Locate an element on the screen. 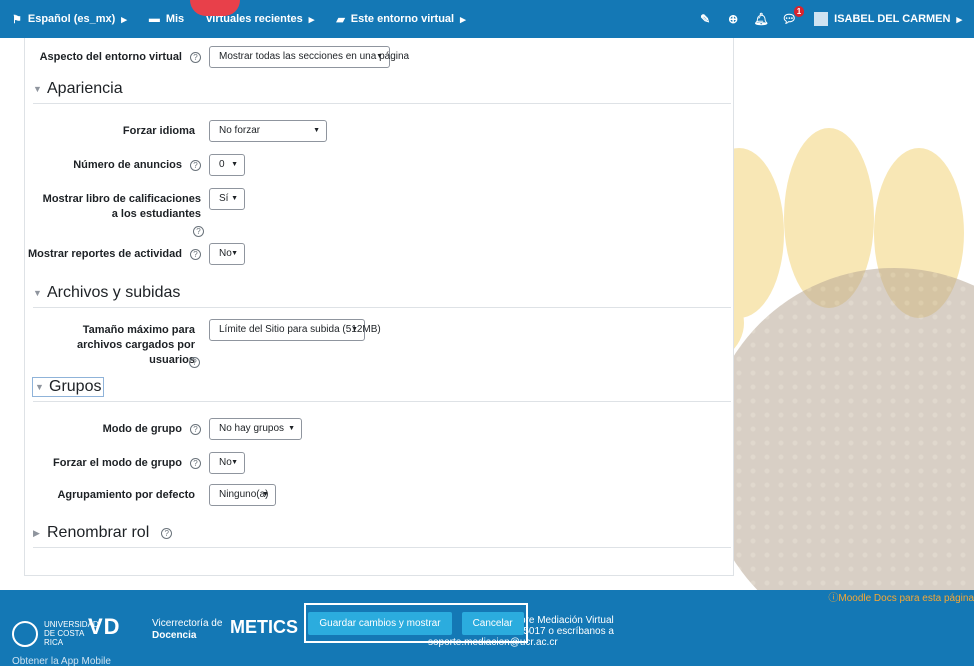 The height and width of the screenshot is (666, 974). caret-right-icon: ▶ is located at coordinates (36, 532).